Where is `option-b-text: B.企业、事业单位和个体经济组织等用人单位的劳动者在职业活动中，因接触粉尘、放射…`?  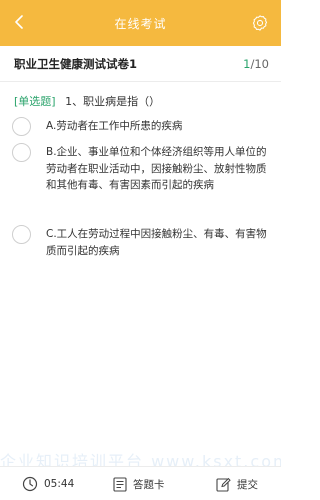
option-b-text: B.企业、事业单位和个体经济组织等用人单位的劳动者在职业活动中，因接触粉尘、放射… is located at coordinates (156, 168).